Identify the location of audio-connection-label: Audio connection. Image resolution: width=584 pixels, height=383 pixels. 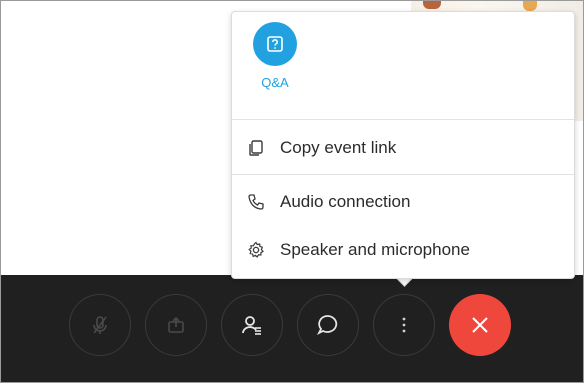
(345, 201).